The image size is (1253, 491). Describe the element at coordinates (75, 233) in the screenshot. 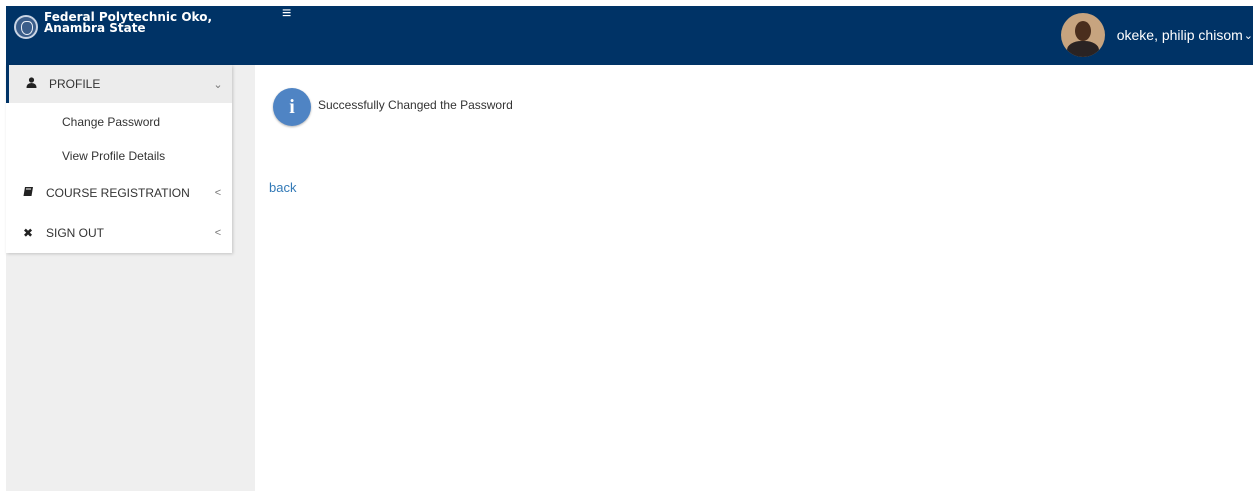

I see `sidebar-item-label: SIGN OUT` at that location.